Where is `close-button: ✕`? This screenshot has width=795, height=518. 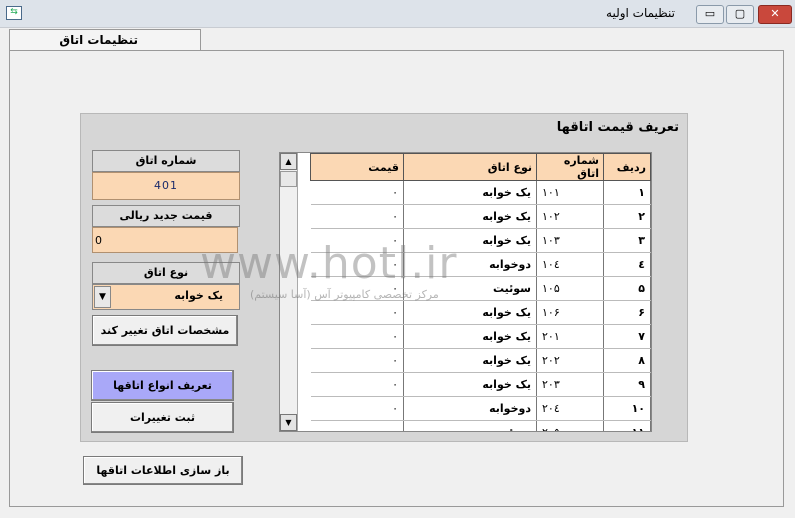 close-button: ✕ is located at coordinates (775, 14).